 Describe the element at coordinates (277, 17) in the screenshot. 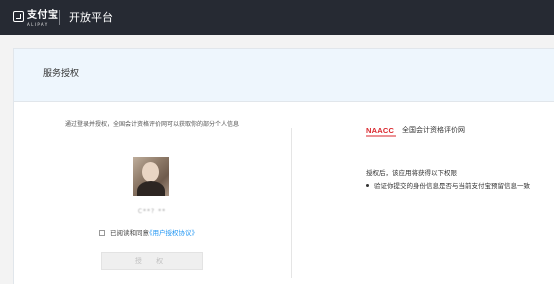

I see `top-navigation-bar: 支付宝 ALIPAY 开放平台` at that location.